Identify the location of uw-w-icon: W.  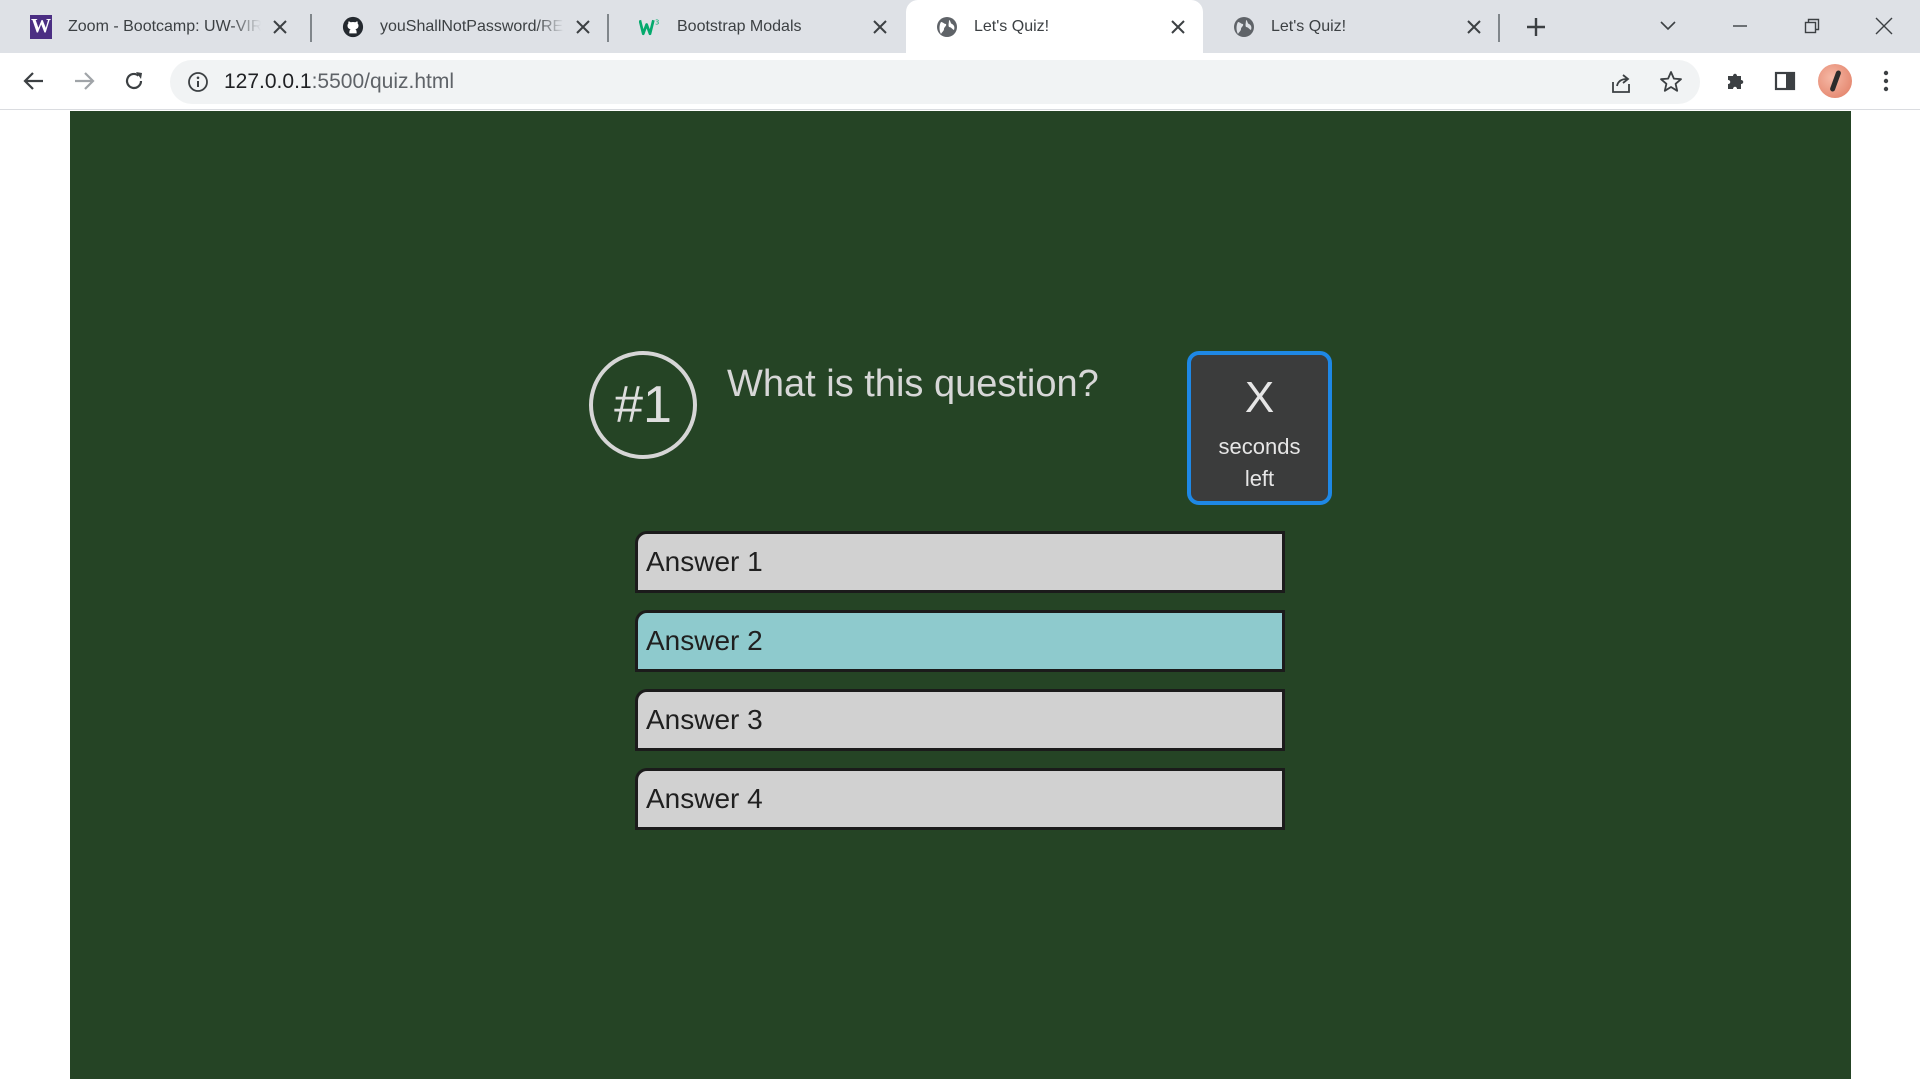
(41, 26).